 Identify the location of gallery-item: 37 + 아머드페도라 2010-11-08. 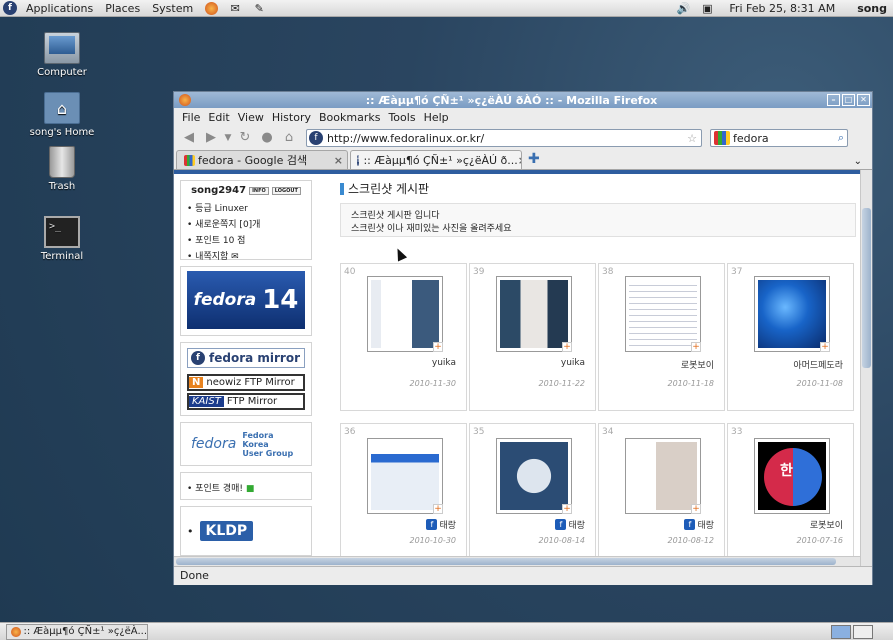
(790, 337).